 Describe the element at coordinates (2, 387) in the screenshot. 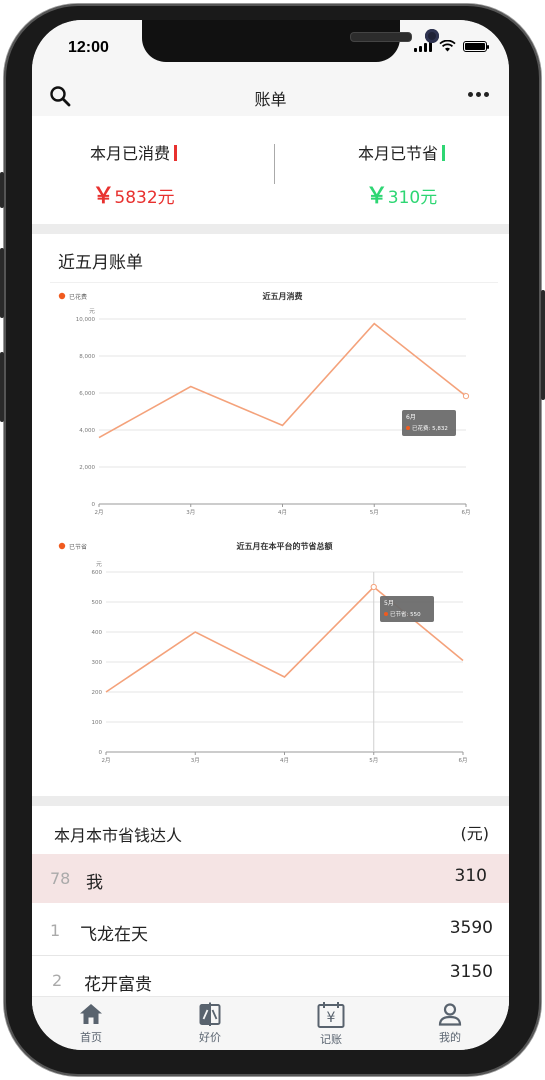

I see `volume-down-button` at that location.